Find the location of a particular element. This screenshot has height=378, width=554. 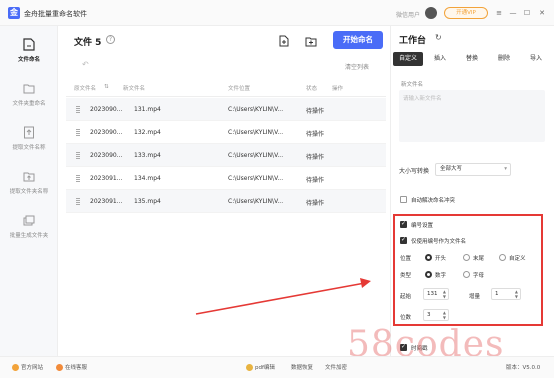

tab-insert: 插入 is located at coordinates (440, 59).